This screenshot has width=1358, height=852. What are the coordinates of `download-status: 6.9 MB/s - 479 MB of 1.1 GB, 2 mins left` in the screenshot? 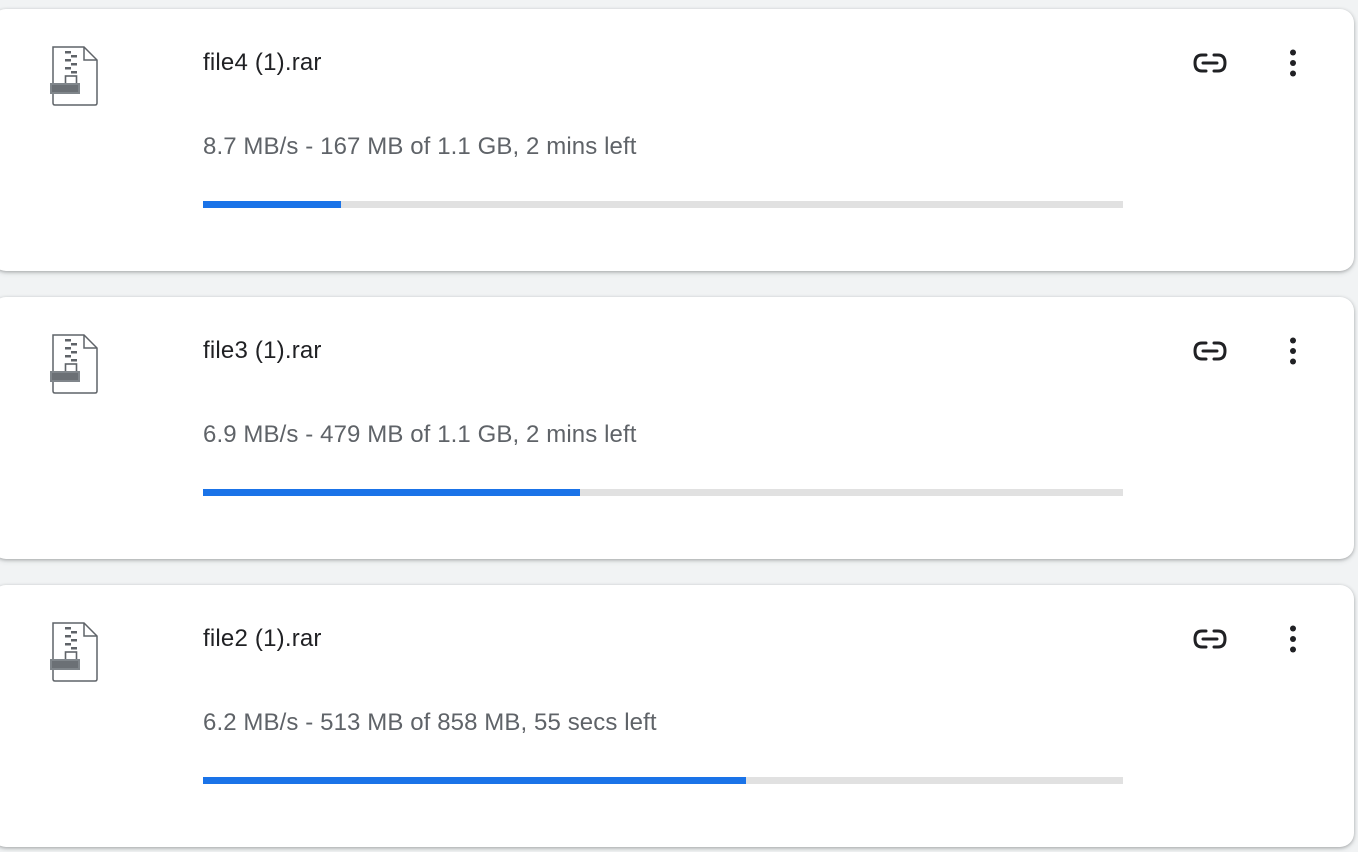 It's located at (420, 434).